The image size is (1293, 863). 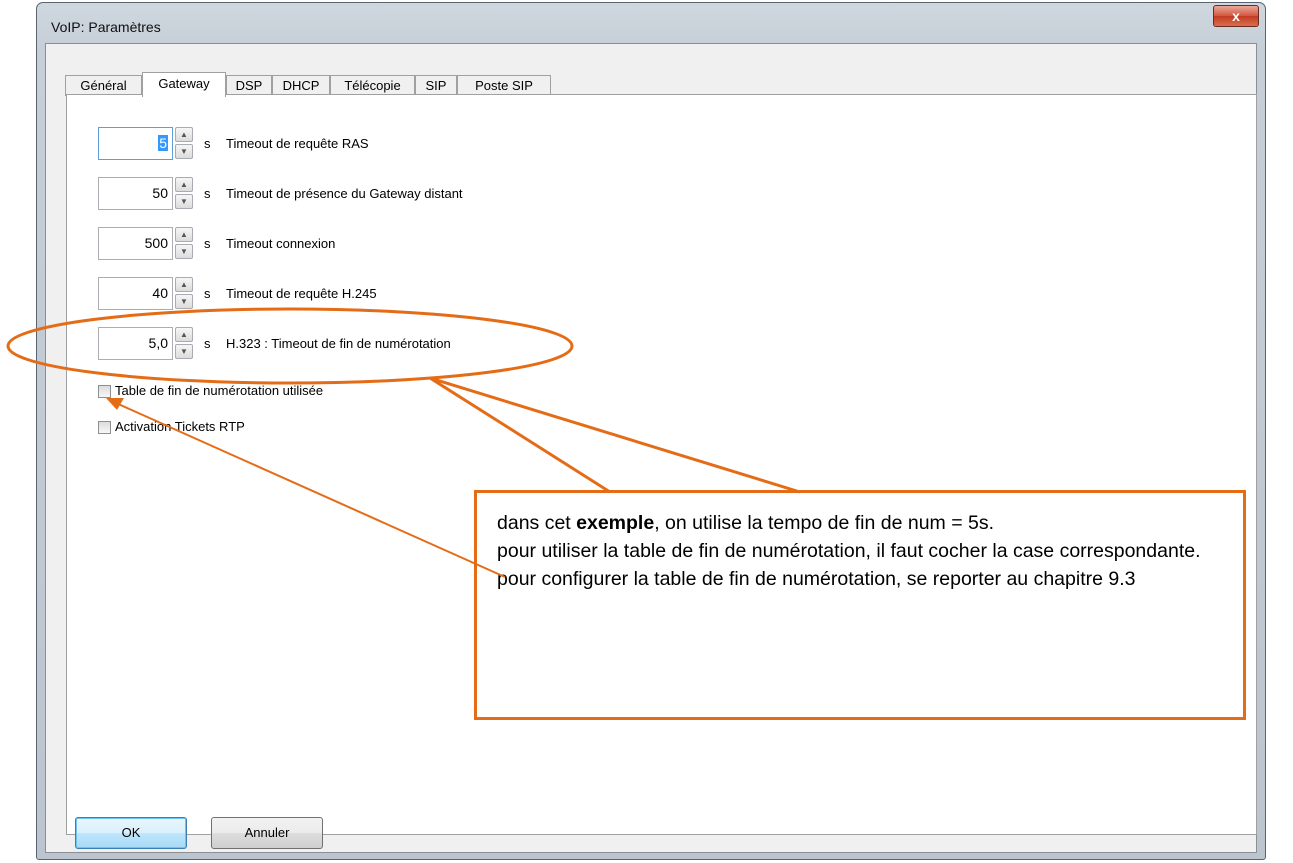 I want to click on tab-dhcp: DHCP, so click(x=301, y=85).